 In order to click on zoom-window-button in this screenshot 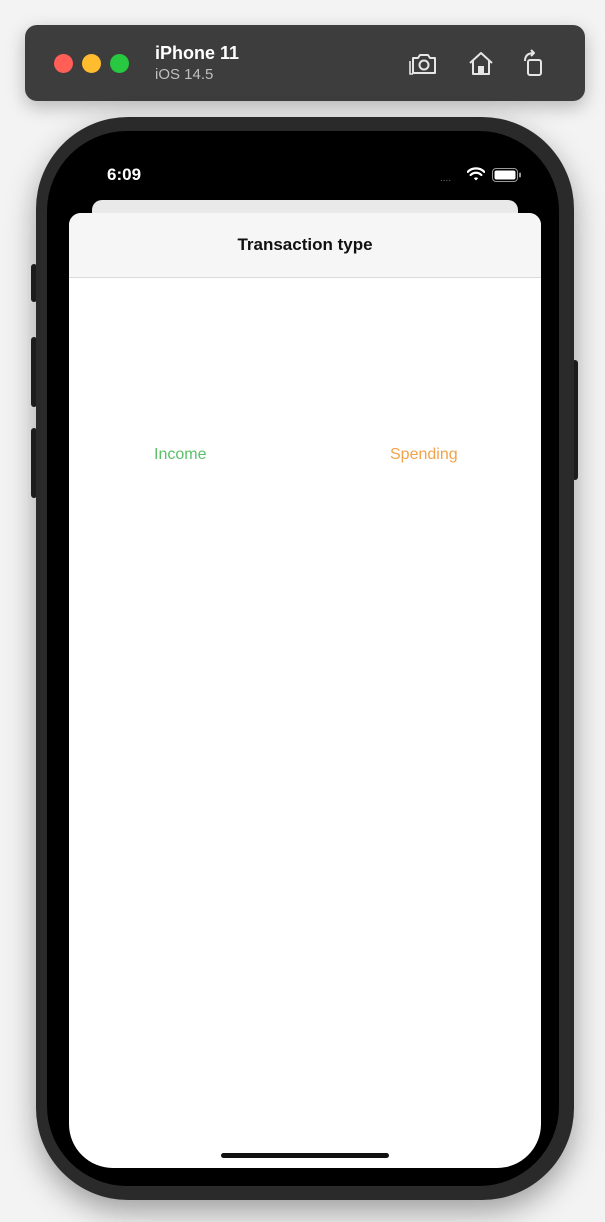, I will do `click(119, 63)`.